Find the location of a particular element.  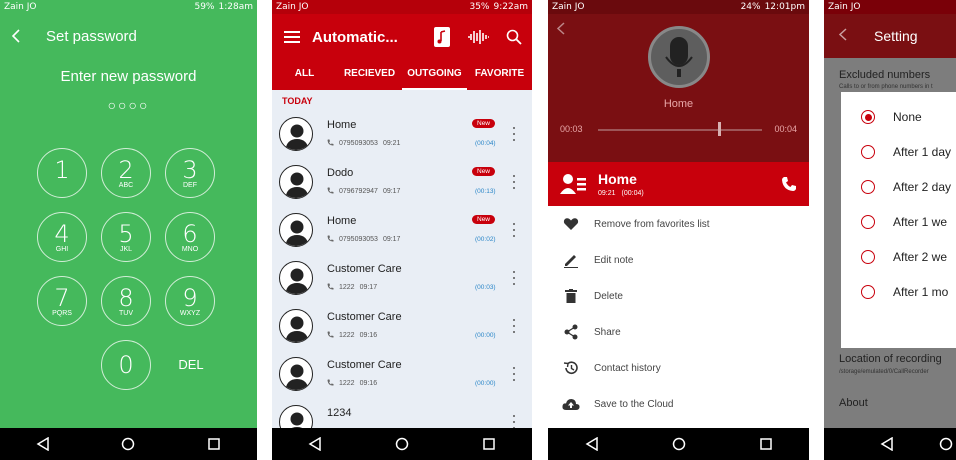

contact-card-icon is located at coordinates (573, 185).